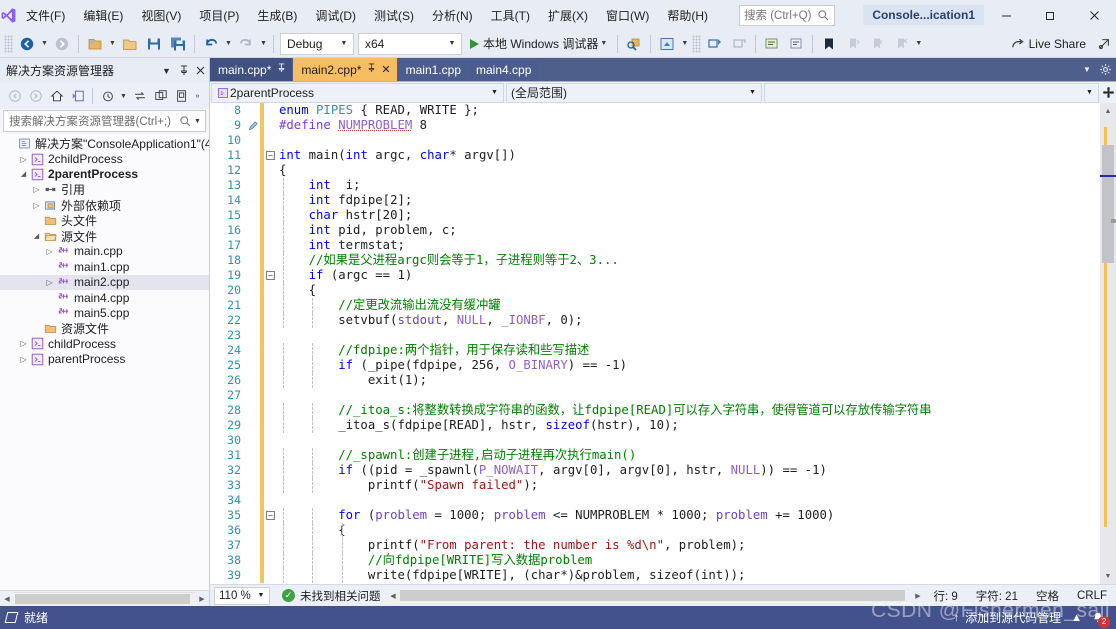  I want to click on panel-close-icon, so click(200, 71).